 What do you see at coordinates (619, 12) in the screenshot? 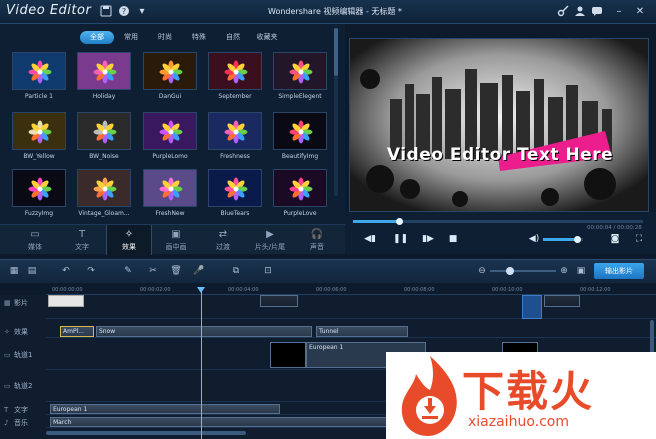
I see `minimize-icon: –` at bounding box center [619, 12].